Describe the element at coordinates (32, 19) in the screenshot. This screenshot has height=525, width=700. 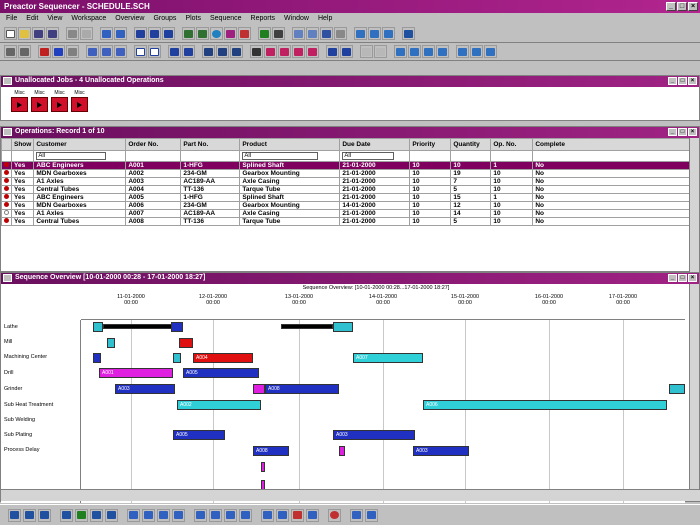
I see `menu-edit: Edit` at that location.